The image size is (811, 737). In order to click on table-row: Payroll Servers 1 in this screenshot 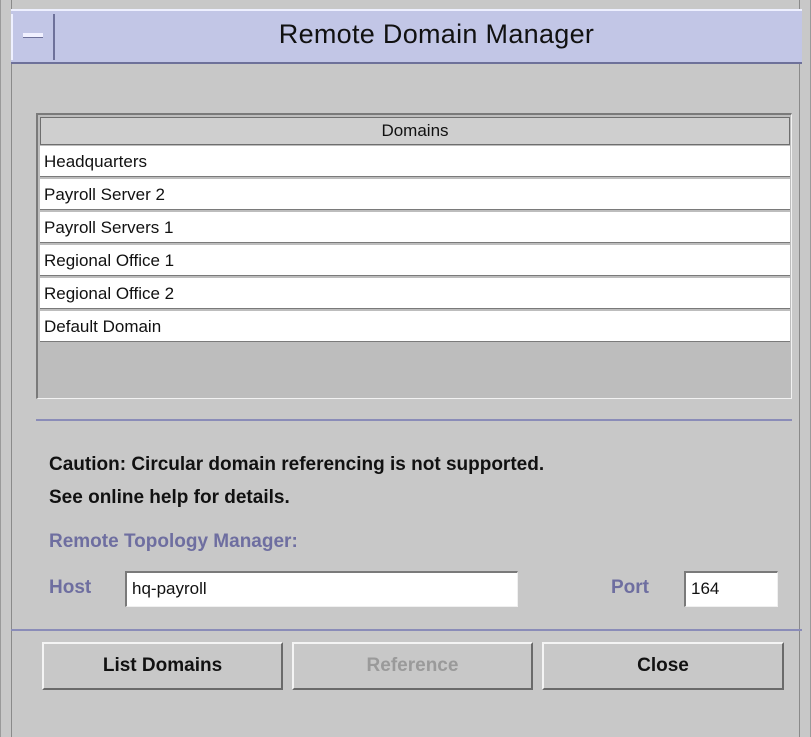, I will do `click(415, 227)`.